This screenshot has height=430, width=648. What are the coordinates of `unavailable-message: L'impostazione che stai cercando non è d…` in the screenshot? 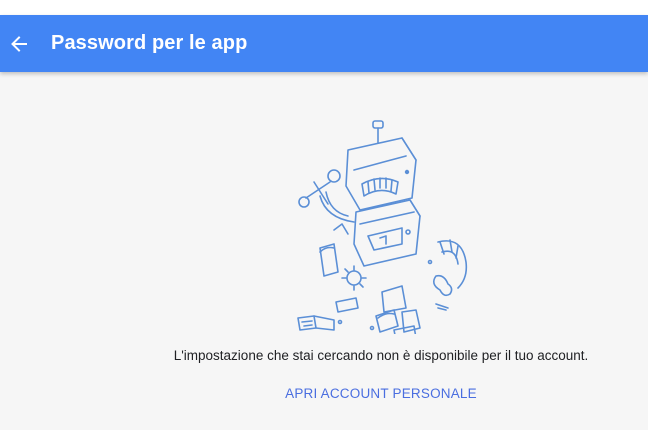 It's located at (381, 355).